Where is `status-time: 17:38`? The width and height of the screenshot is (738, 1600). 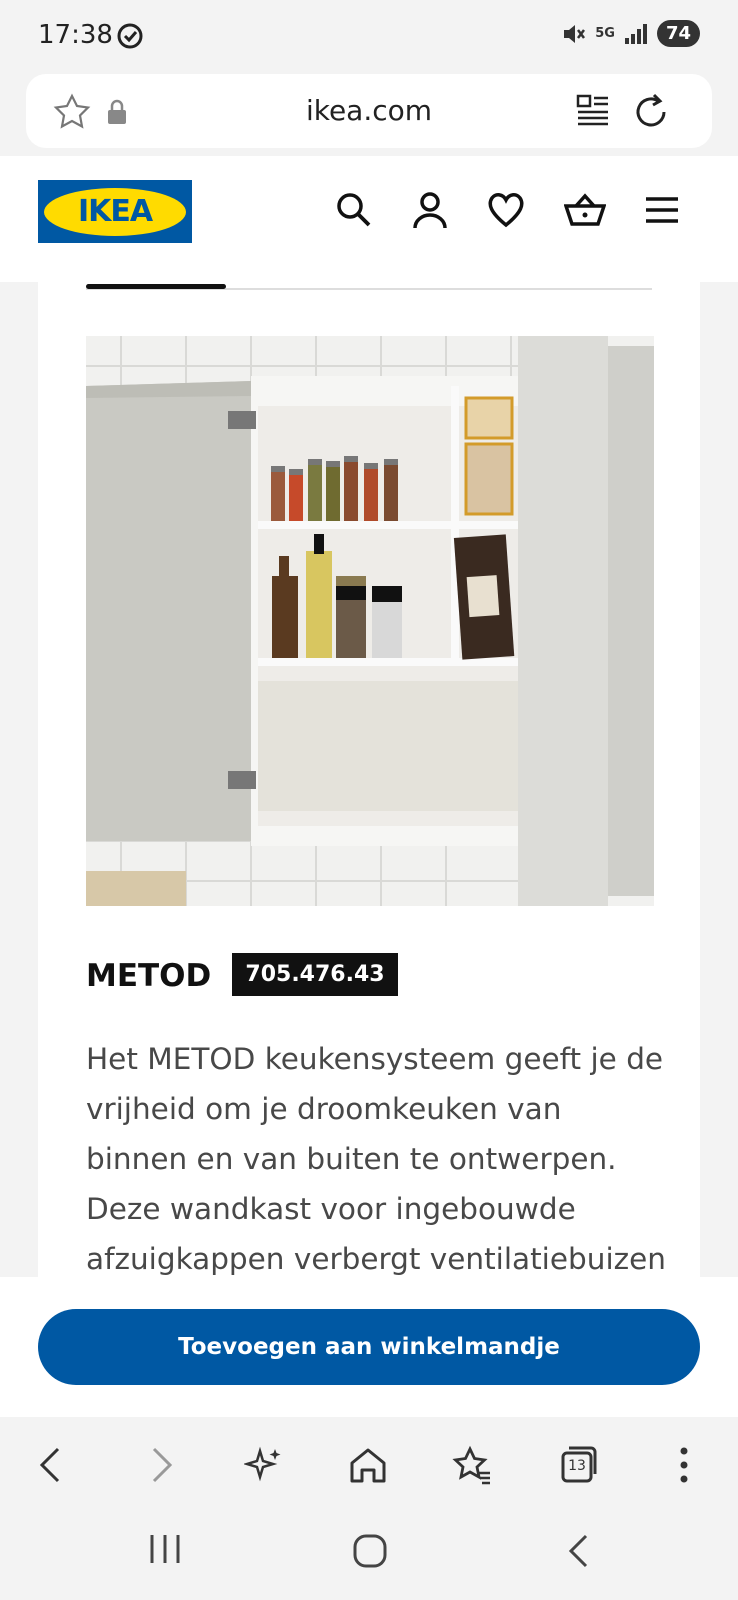
status-time: 17:38 is located at coordinates (75, 35).